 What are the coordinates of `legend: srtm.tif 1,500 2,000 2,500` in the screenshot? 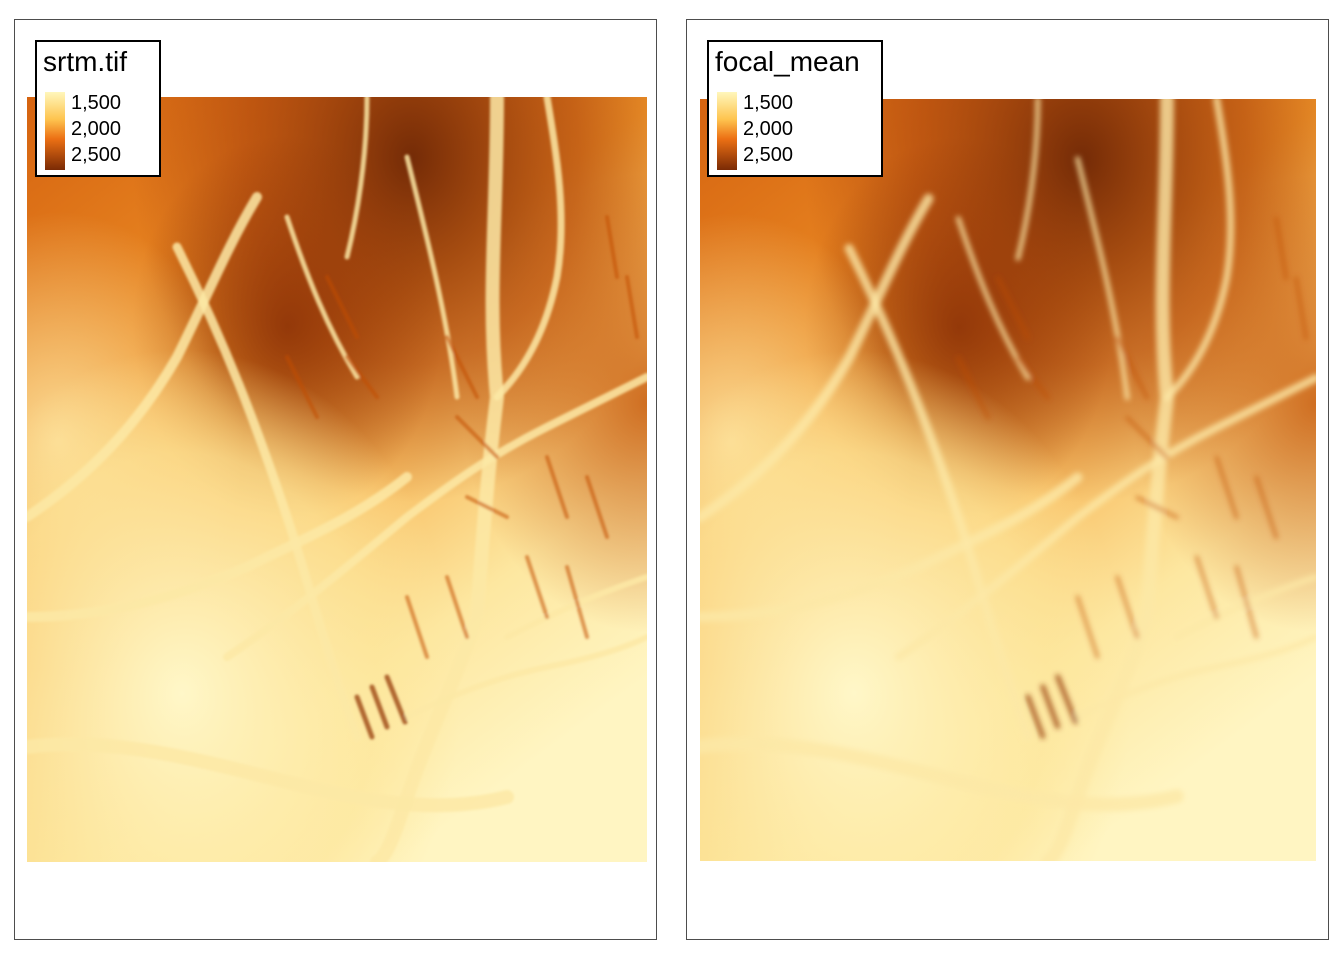 It's located at (98, 108).